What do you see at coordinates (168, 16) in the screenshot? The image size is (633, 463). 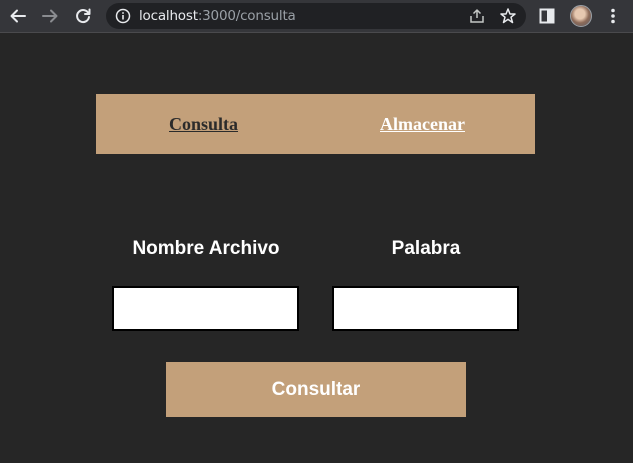 I see `url-host: localhost` at bounding box center [168, 16].